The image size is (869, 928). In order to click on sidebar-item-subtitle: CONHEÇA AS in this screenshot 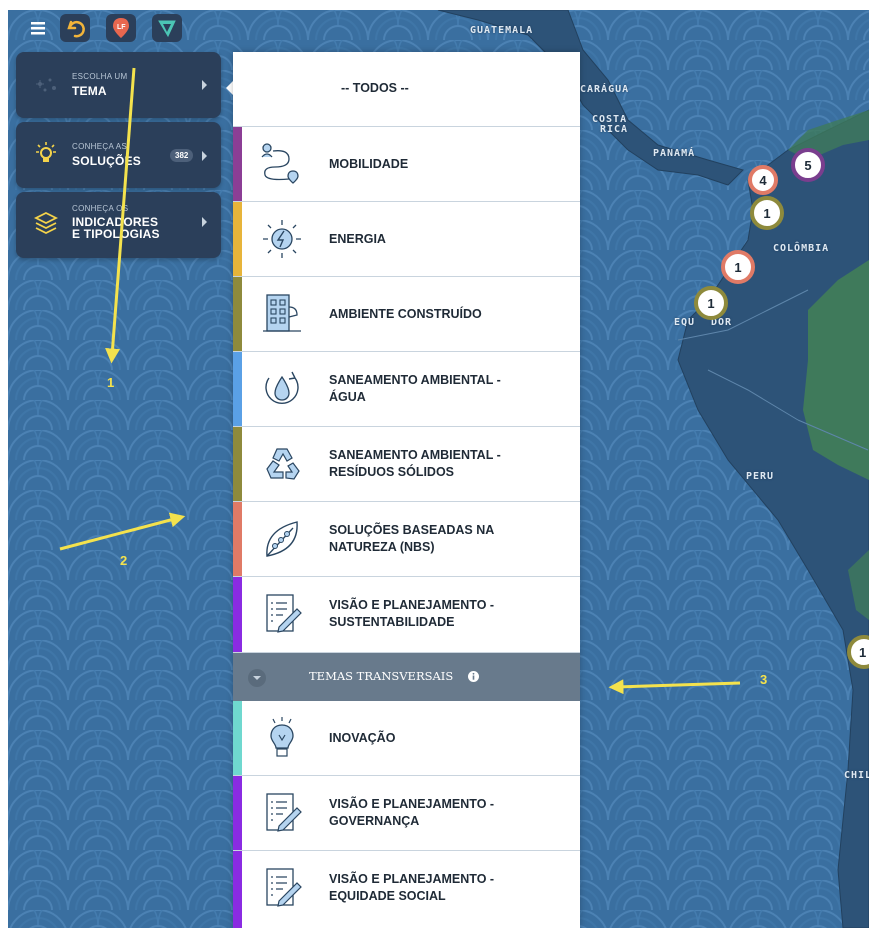, I will do `click(100, 146)`.